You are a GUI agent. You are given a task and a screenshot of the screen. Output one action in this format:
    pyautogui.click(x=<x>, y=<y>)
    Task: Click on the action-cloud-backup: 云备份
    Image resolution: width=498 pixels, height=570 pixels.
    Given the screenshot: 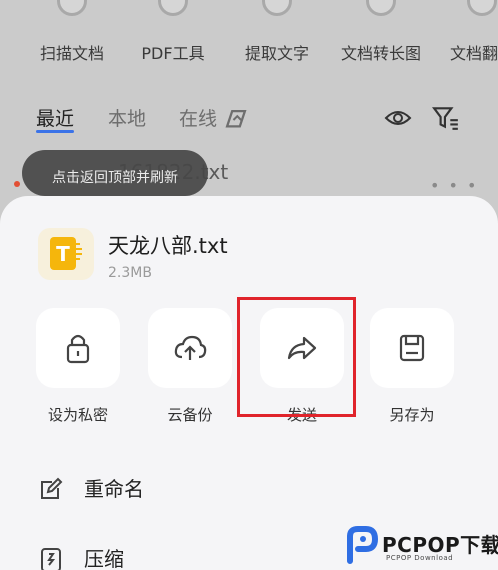 What is the action you would take?
    pyautogui.click(x=190, y=368)
    